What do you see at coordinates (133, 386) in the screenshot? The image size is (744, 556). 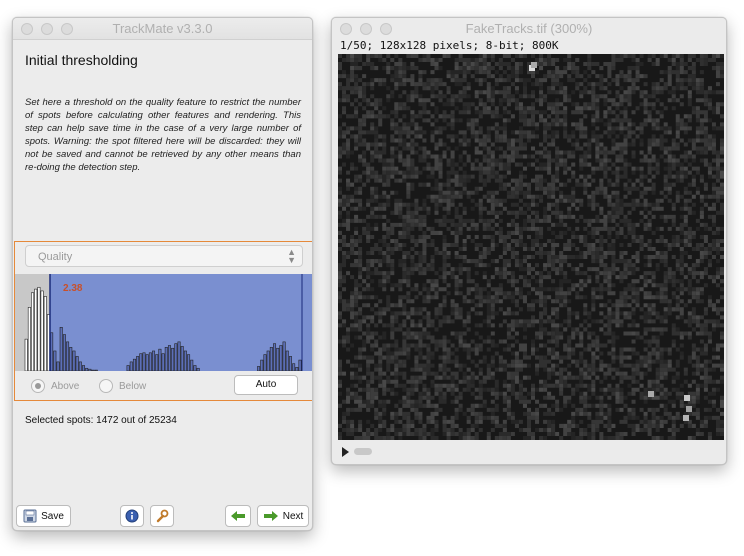 I see `radio-below-label: Below` at bounding box center [133, 386].